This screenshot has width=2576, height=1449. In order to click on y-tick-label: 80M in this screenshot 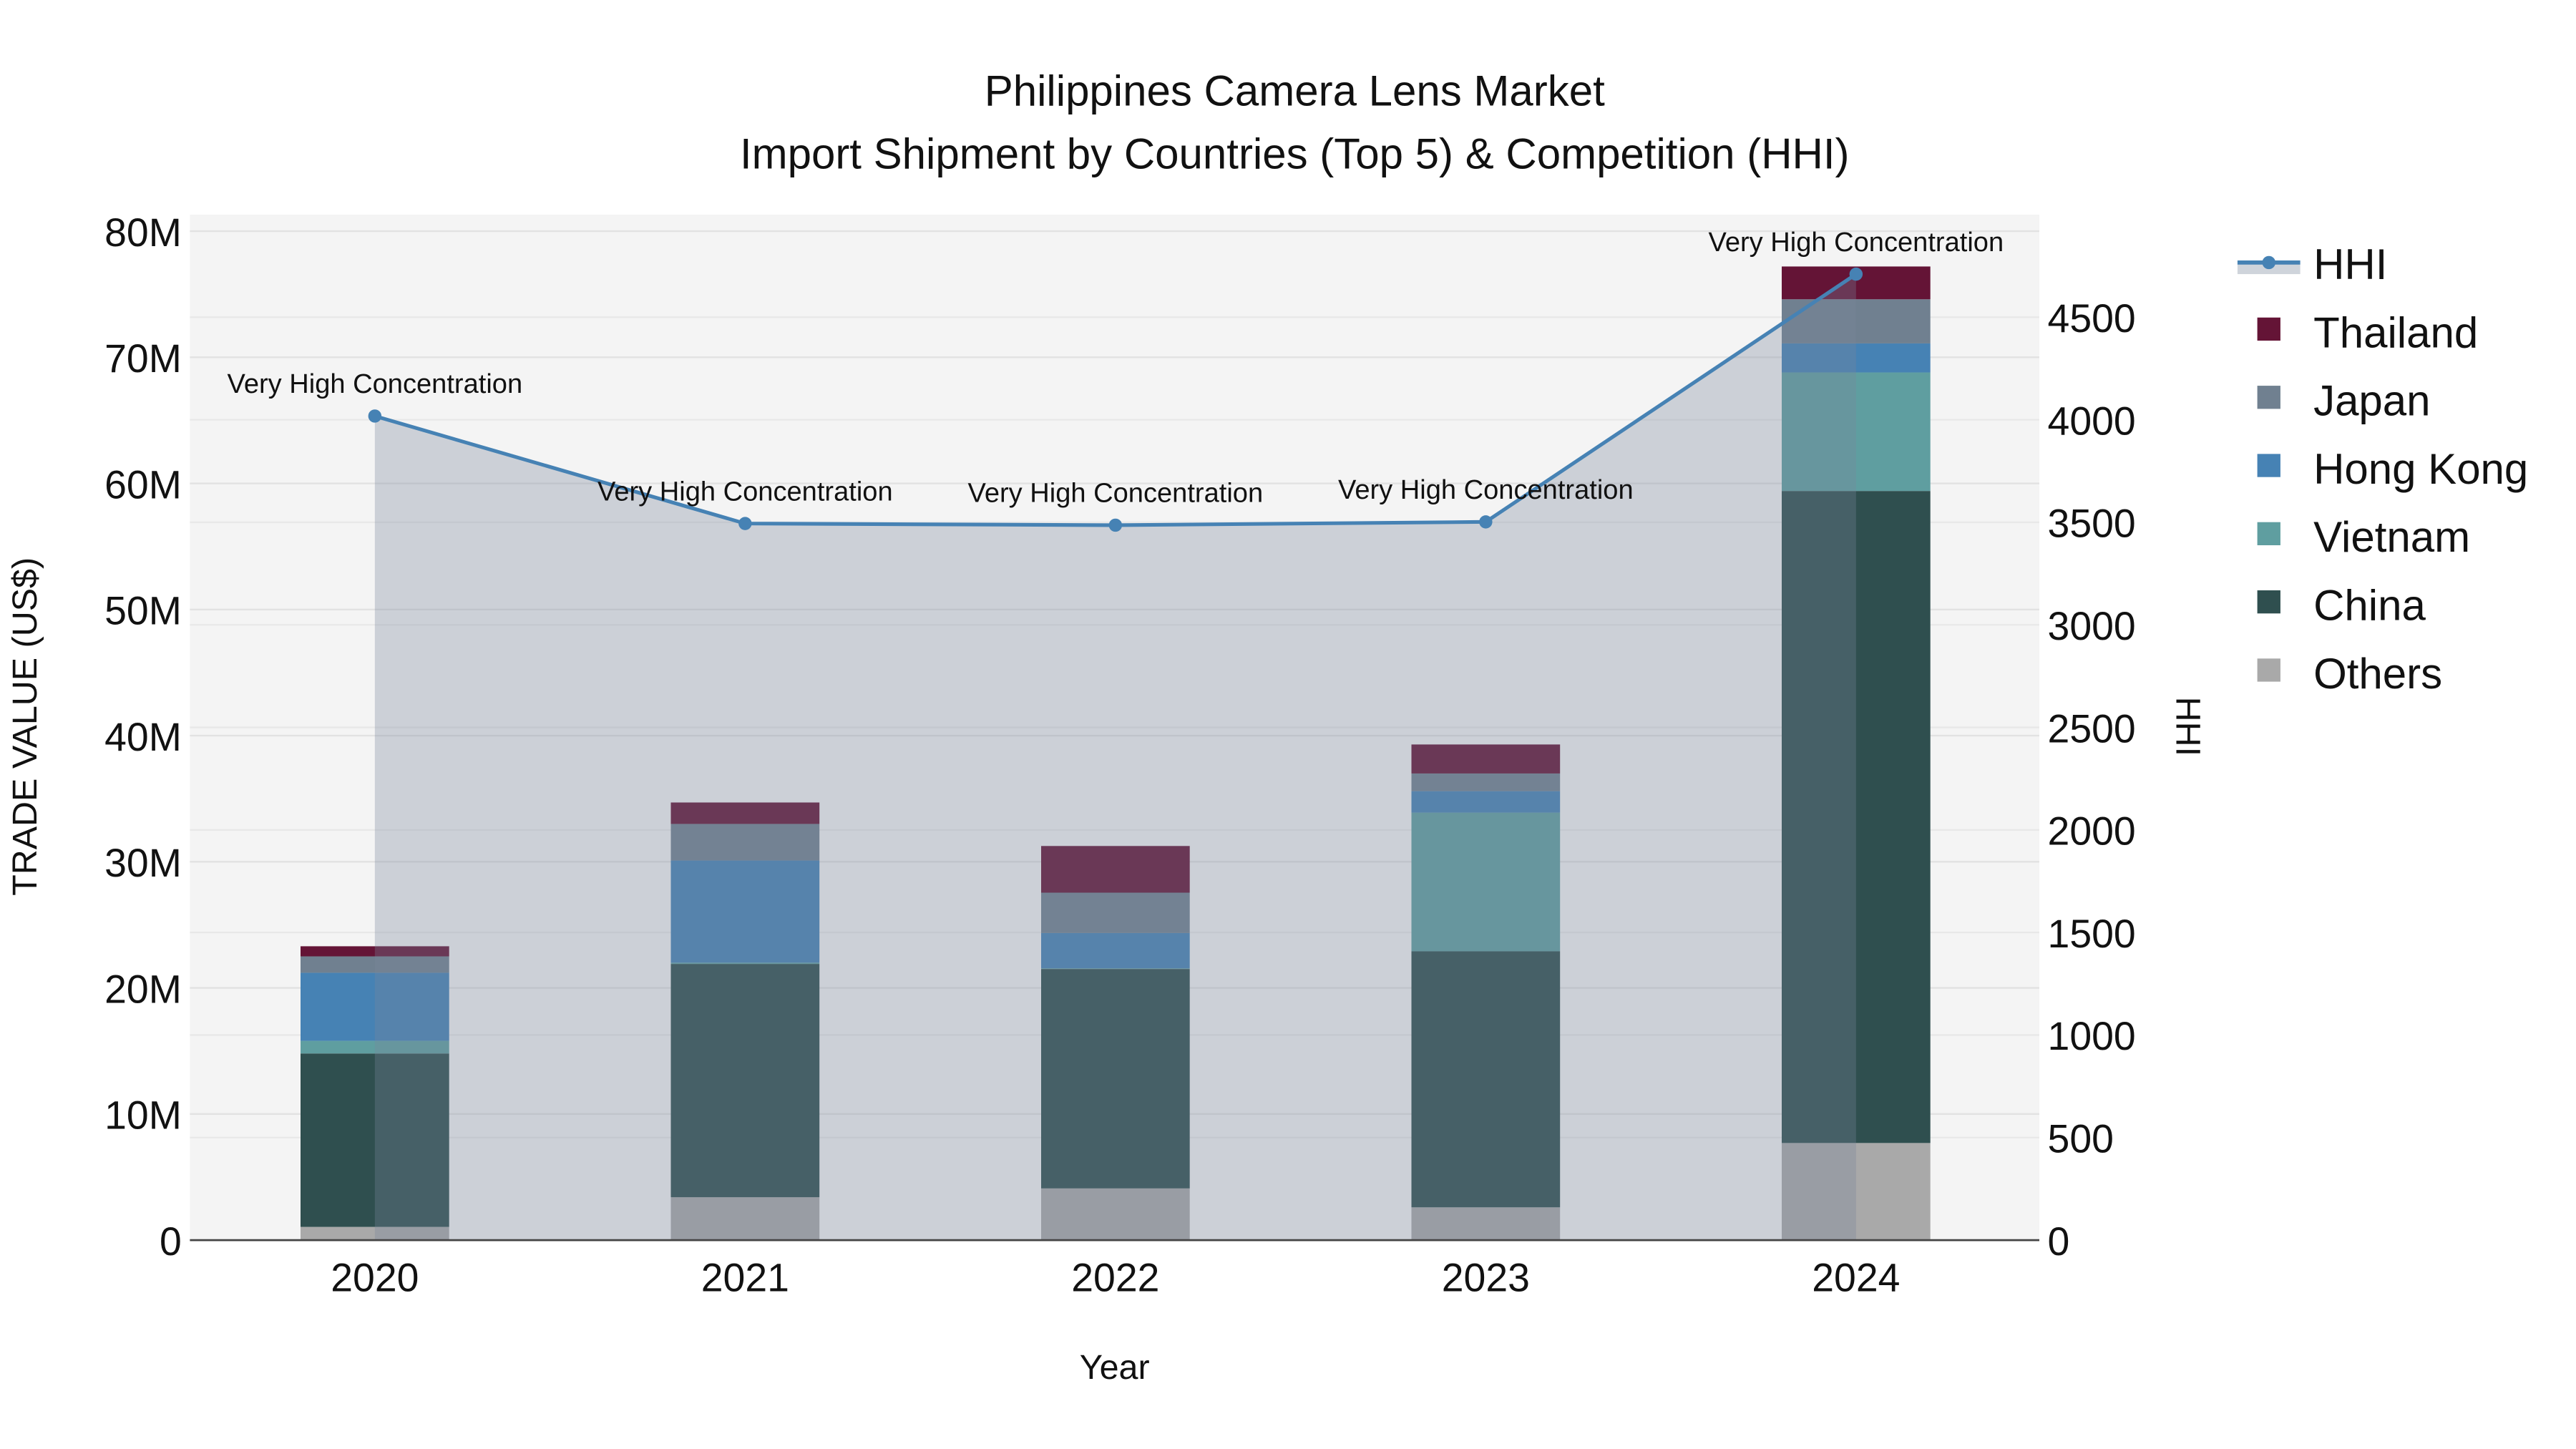, I will do `click(143, 232)`.